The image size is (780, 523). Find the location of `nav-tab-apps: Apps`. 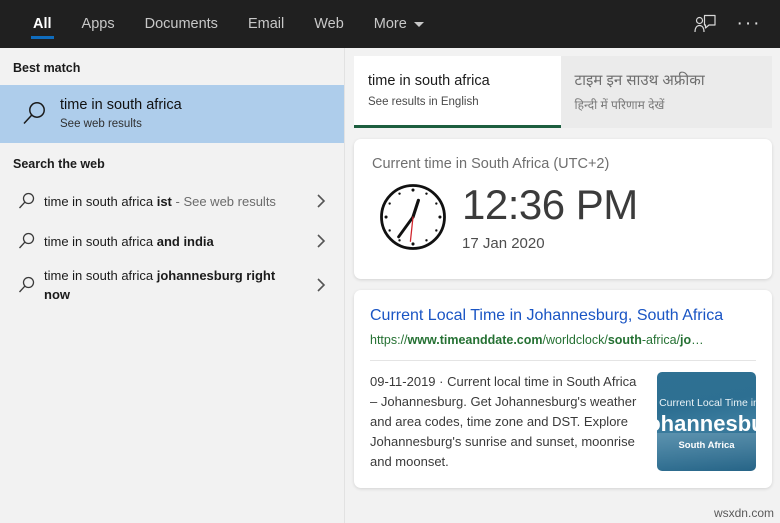

nav-tab-apps: Apps is located at coordinates (98, 24).